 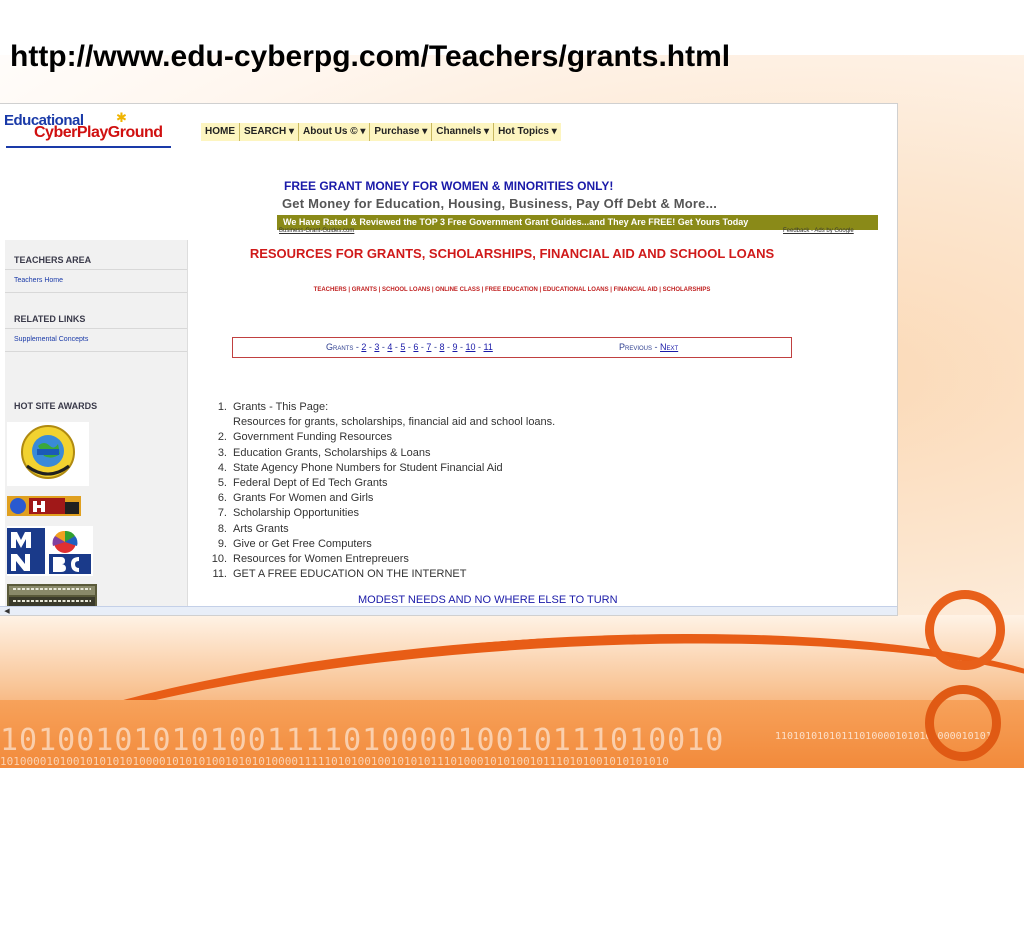 What do you see at coordinates (389, 347) in the screenshot?
I see `page-link: 4` at bounding box center [389, 347].